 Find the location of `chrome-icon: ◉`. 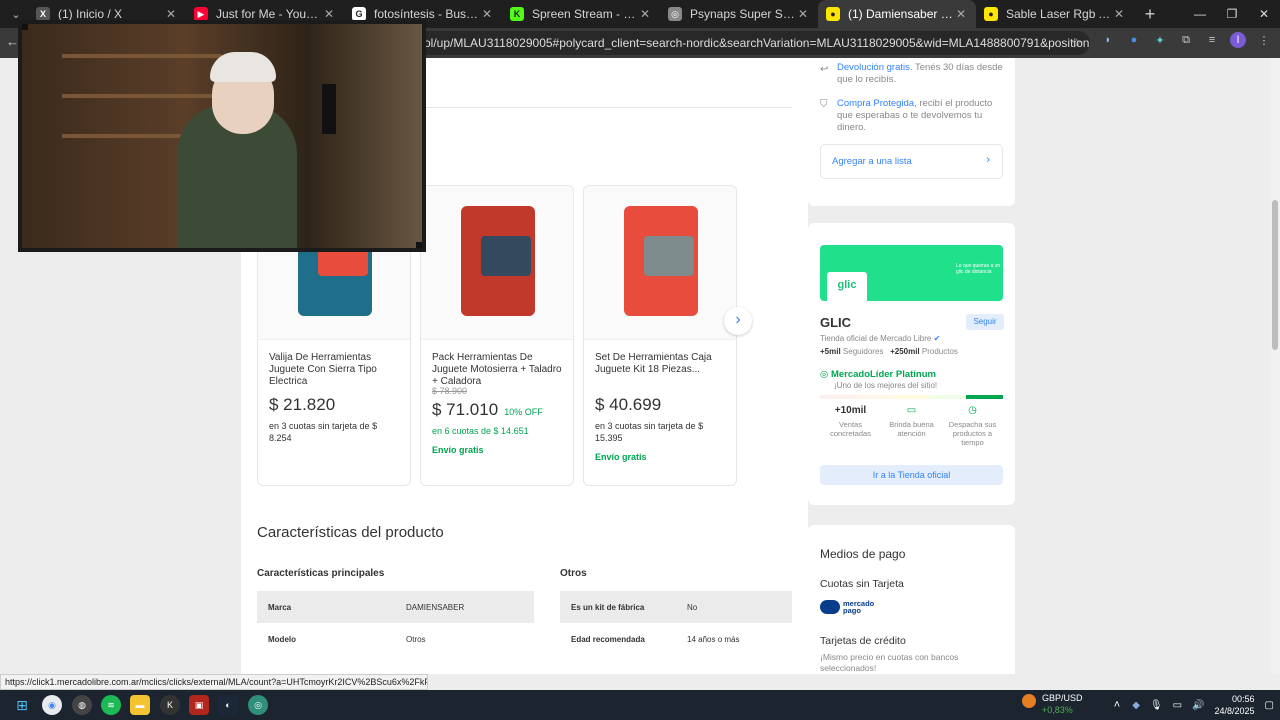

chrome-icon: ◉ is located at coordinates (52, 705).